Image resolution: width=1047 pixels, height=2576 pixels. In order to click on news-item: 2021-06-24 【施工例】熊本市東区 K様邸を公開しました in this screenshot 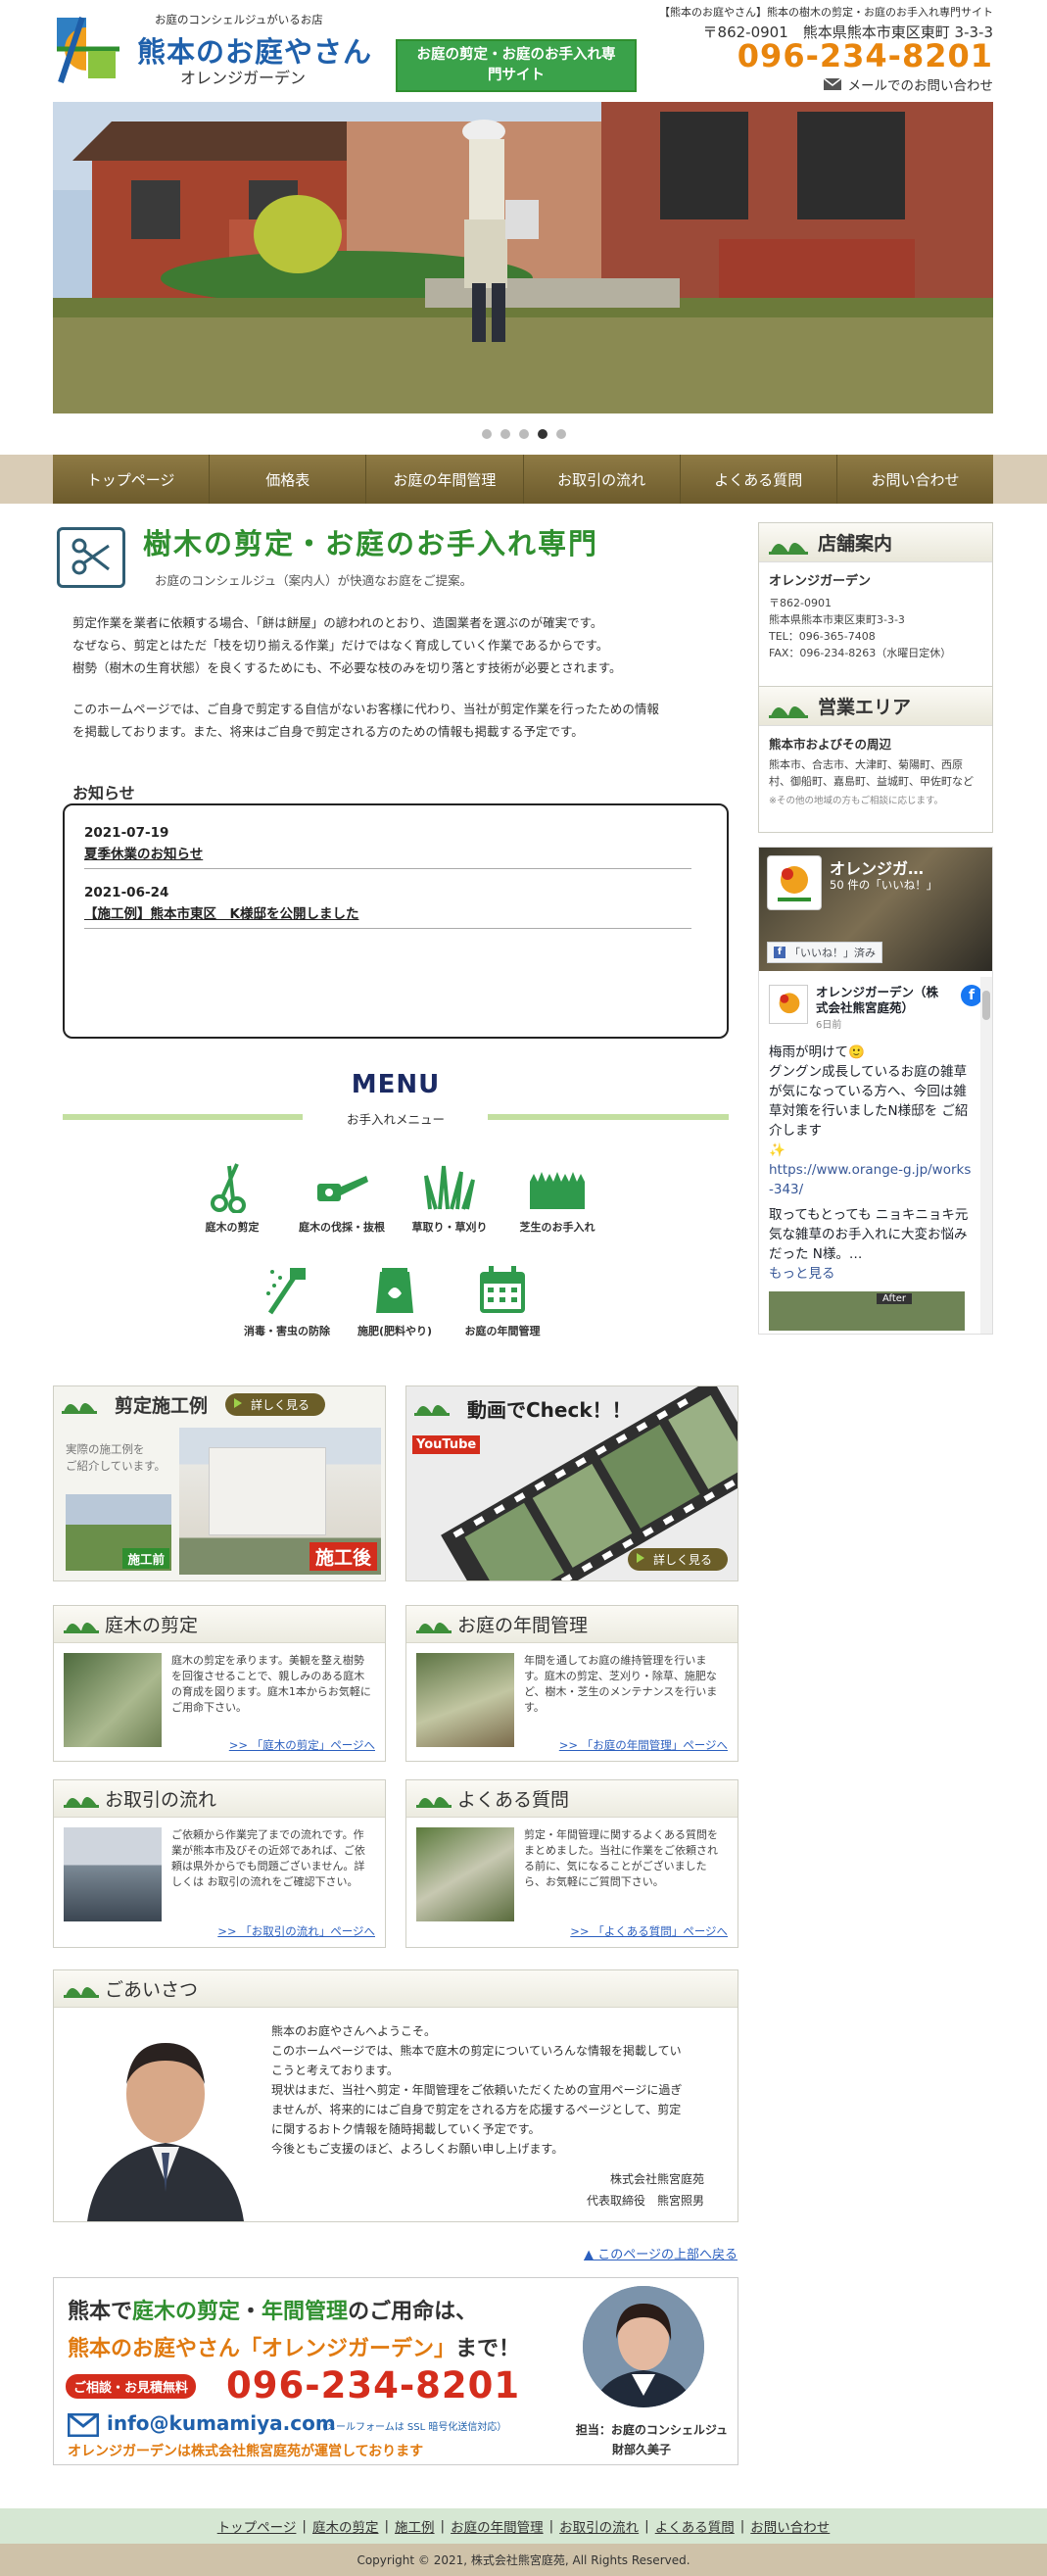, I will do `click(388, 906)`.